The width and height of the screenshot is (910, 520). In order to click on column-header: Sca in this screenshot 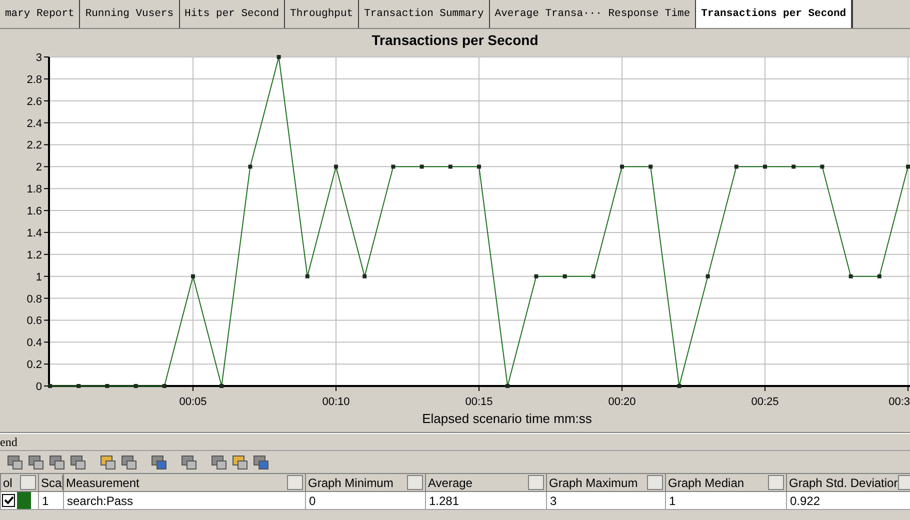, I will do `click(51, 483)`.